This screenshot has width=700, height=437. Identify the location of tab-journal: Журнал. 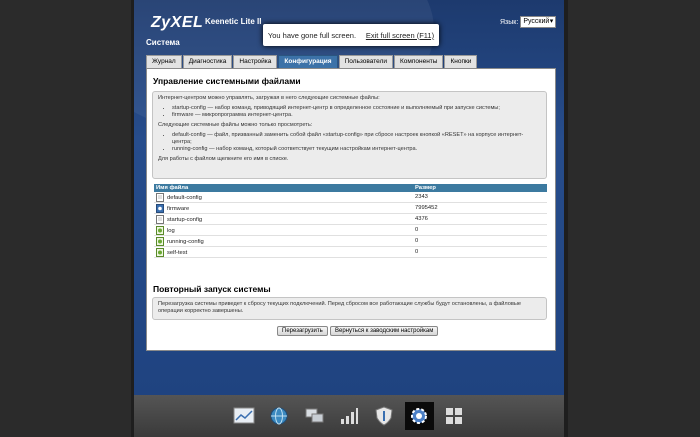
(164, 62).